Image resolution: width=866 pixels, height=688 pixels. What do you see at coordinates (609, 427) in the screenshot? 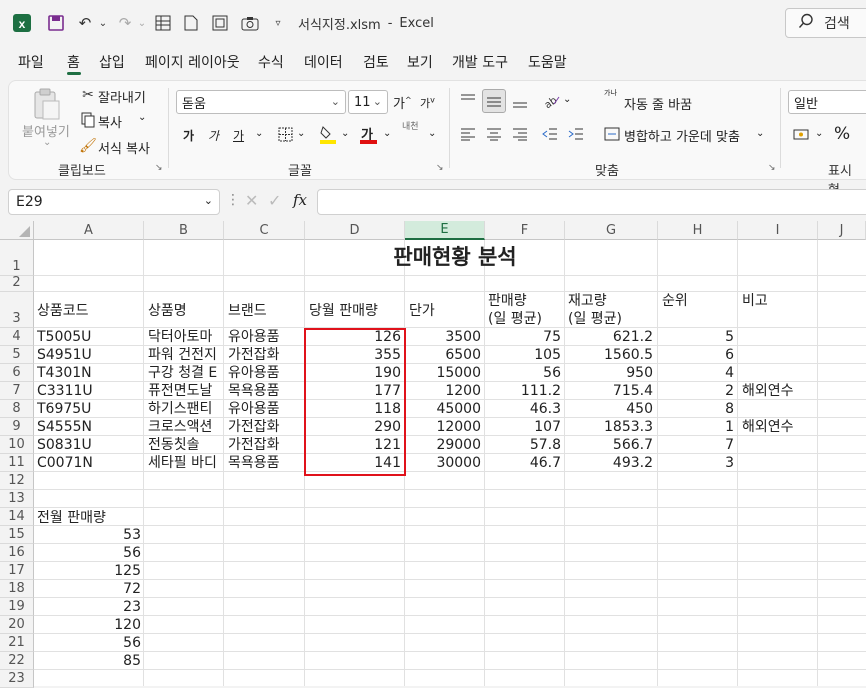
I see `cell-stock: 1853.3` at bounding box center [609, 427].